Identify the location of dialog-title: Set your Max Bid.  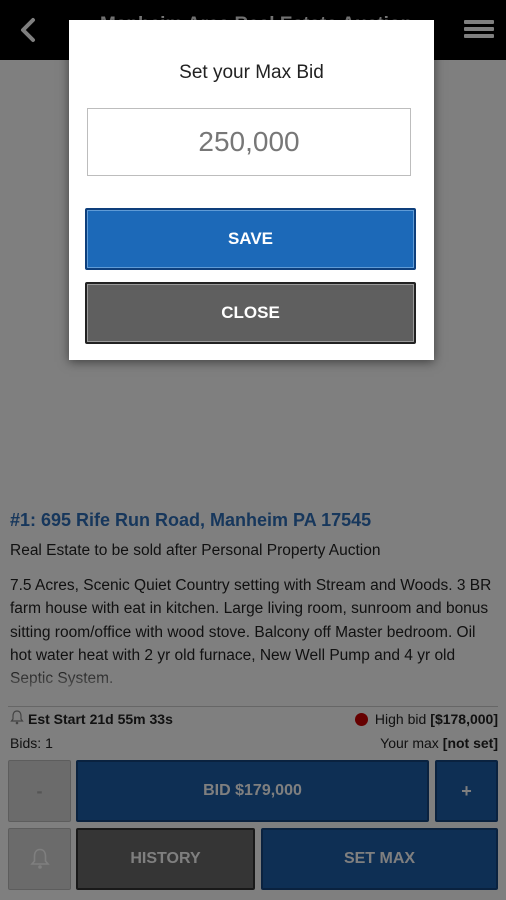
(251, 72).